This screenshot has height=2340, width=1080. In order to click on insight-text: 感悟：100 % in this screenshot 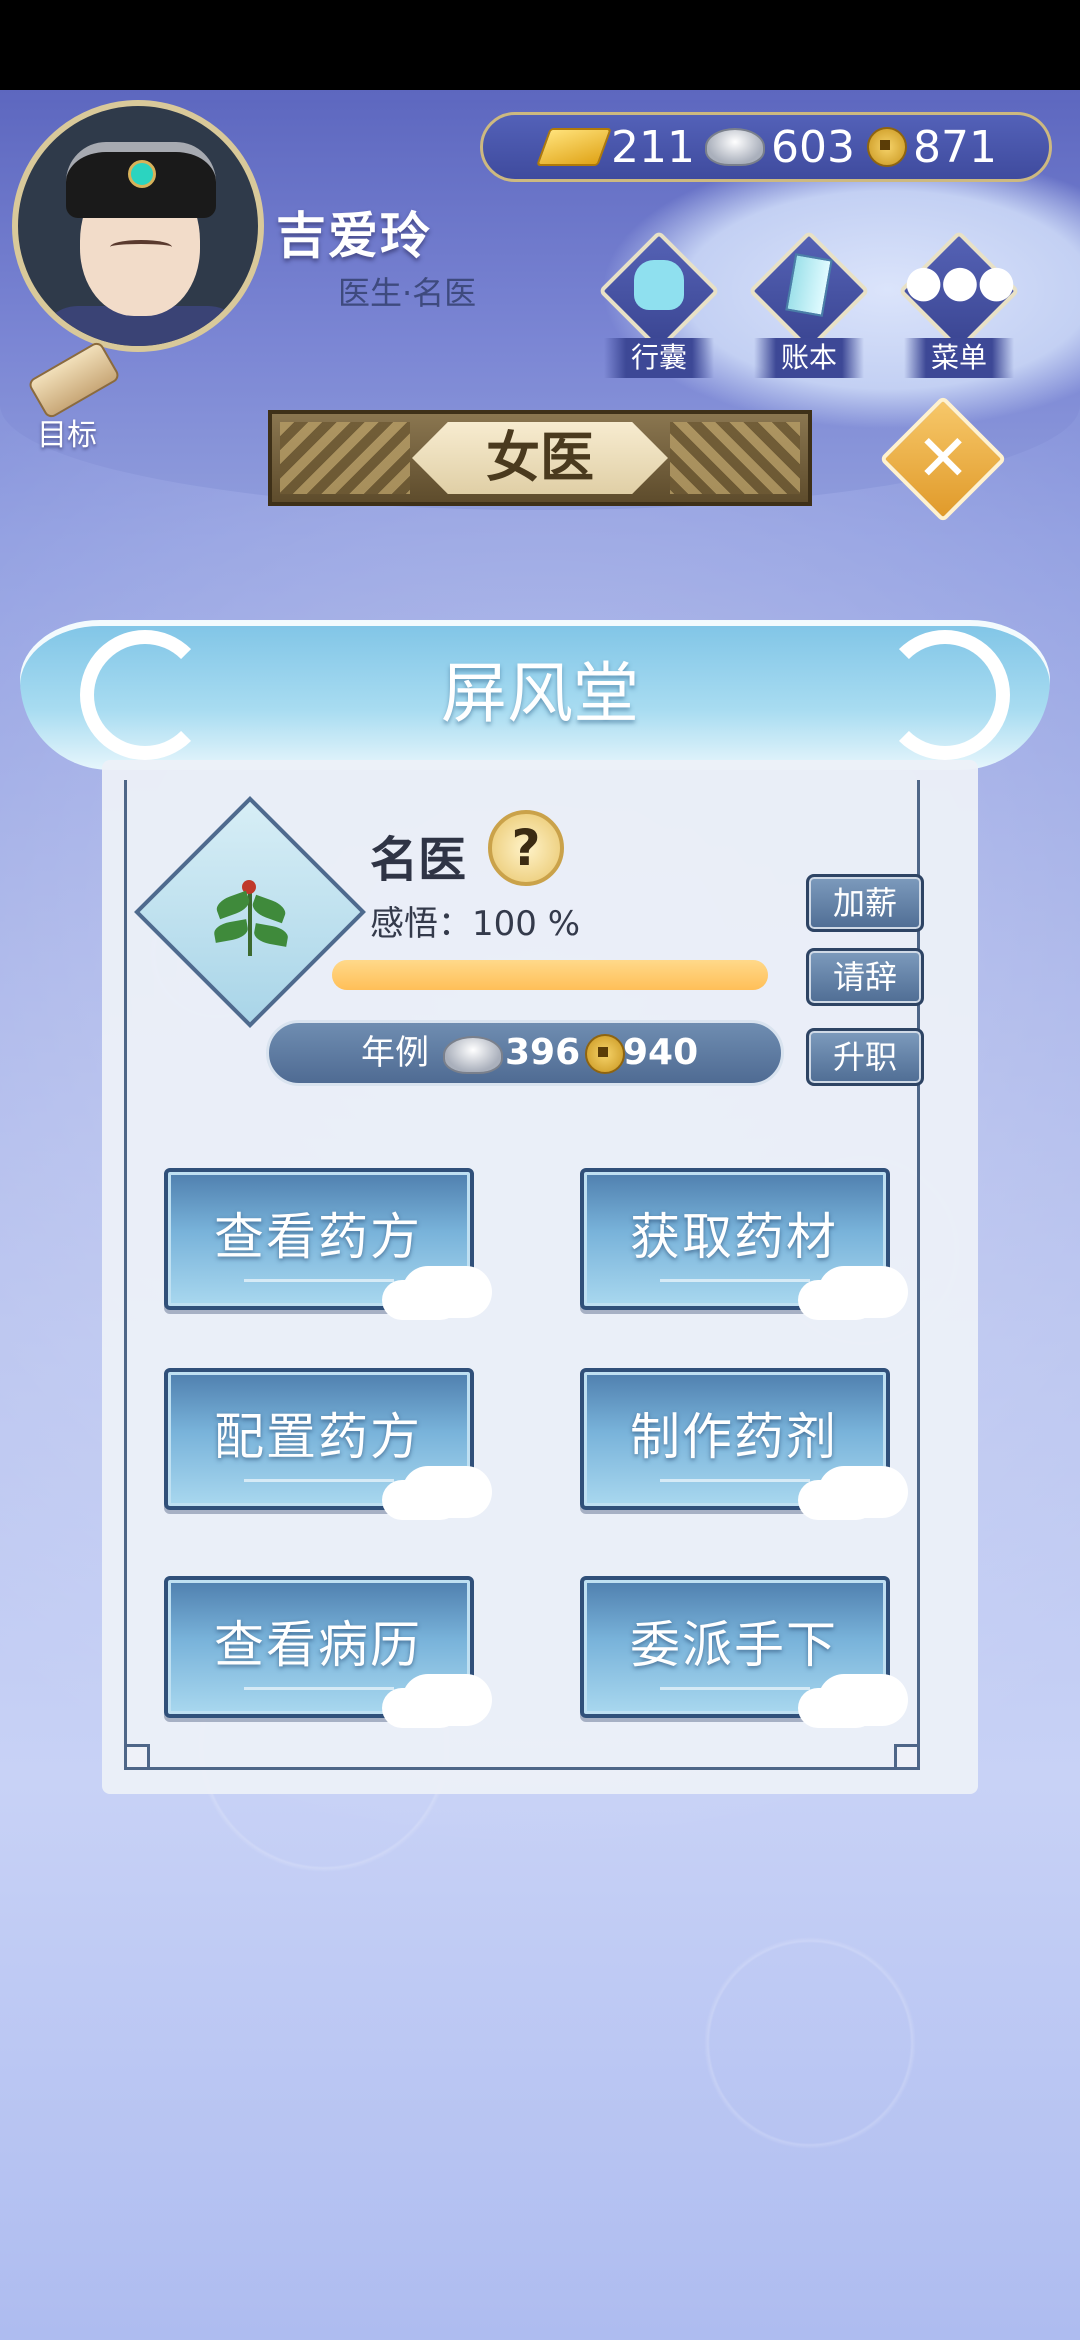, I will do `click(475, 924)`.